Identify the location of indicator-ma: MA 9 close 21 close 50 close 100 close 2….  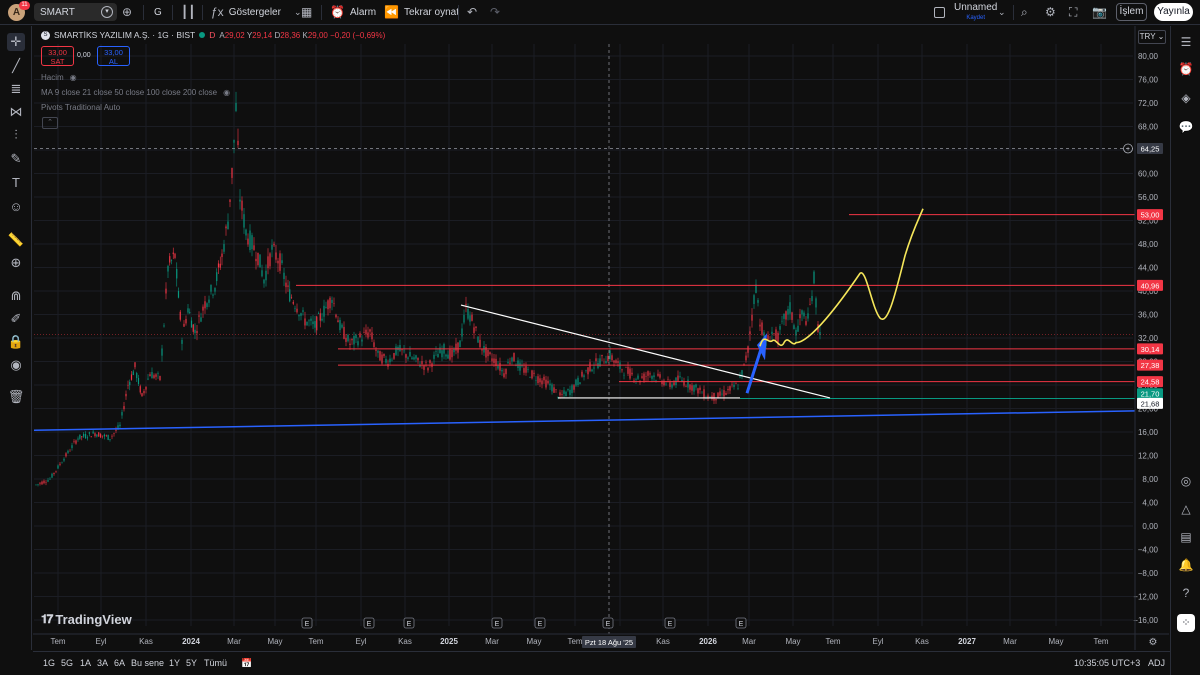
(135, 92).